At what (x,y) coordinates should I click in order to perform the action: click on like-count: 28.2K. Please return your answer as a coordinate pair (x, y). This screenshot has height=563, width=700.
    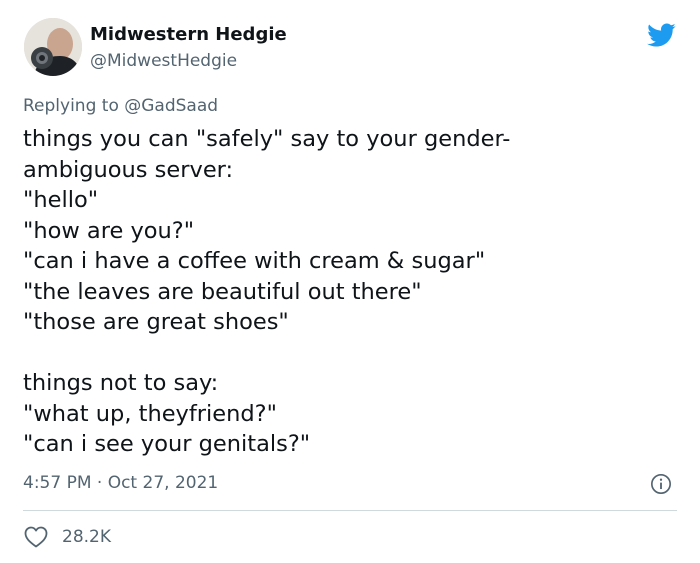
    Looking at the image, I should click on (86, 537).